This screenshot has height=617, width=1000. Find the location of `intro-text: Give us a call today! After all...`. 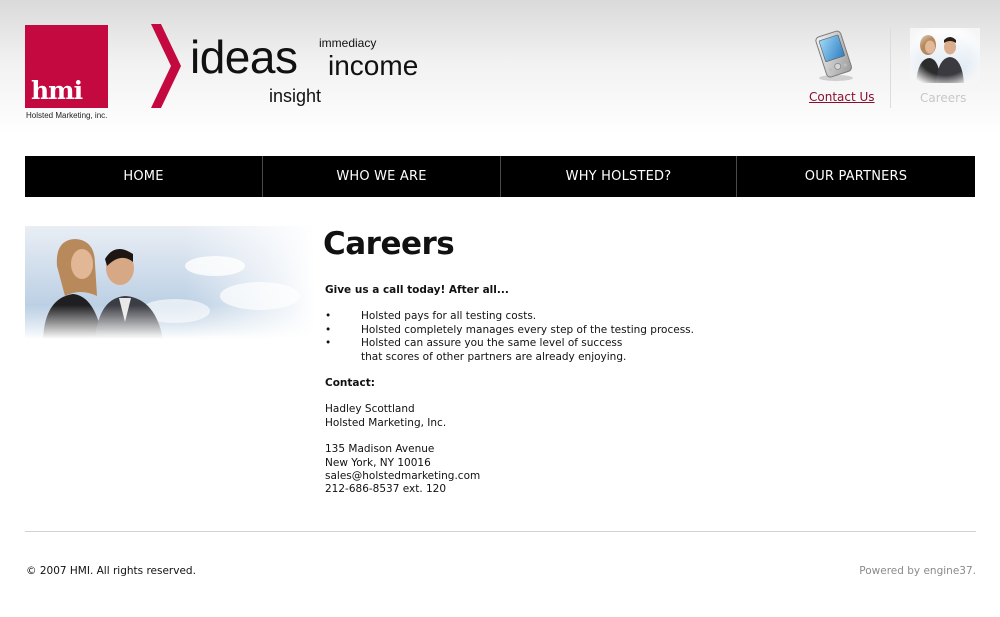

intro-text: Give us a call today! After all... is located at coordinates (417, 290).